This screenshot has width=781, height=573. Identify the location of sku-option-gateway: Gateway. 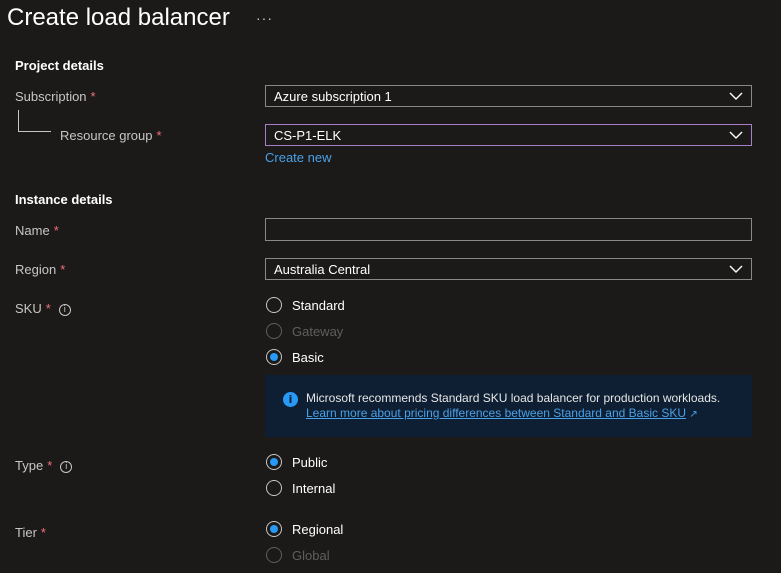
(304, 331).